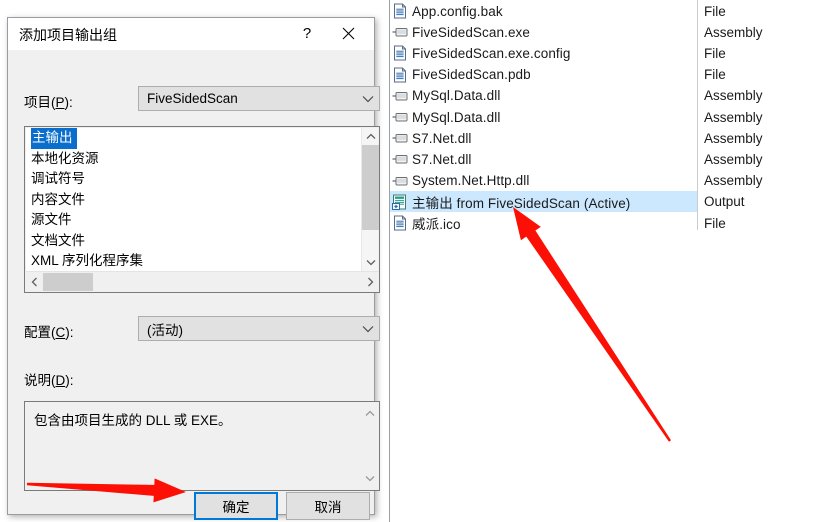 The height and width of the screenshot is (522, 819). What do you see at coordinates (193, 138) in the screenshot?
I see `output-group-list-item: 主输出` at bounding box center [193, 138].